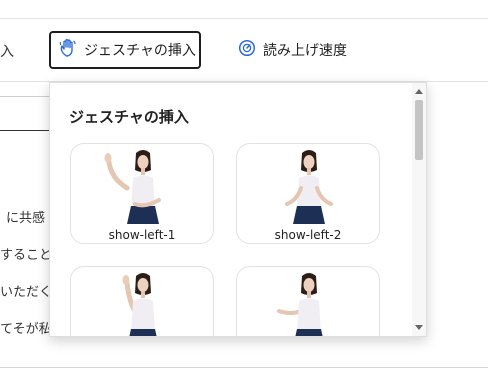 This screenshot has height=369, width=488. What do you see at coordinates (140, 51) in the screenshot?
I see `insert-gesture-label: ジェスチャの挿入` at bounding box center [140, 51].